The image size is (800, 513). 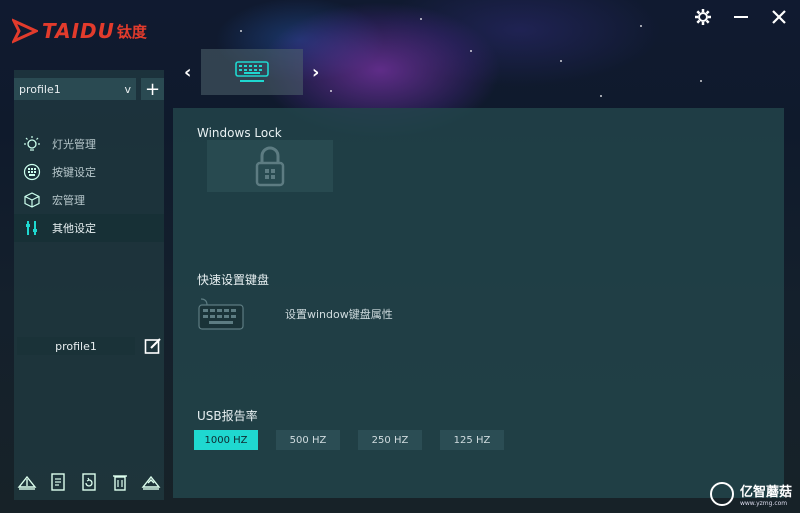 What do you see at coordinates (721, 494) in the screenshot?
I see `watermark-mushroom-icon` at bounding box center [721, 494].